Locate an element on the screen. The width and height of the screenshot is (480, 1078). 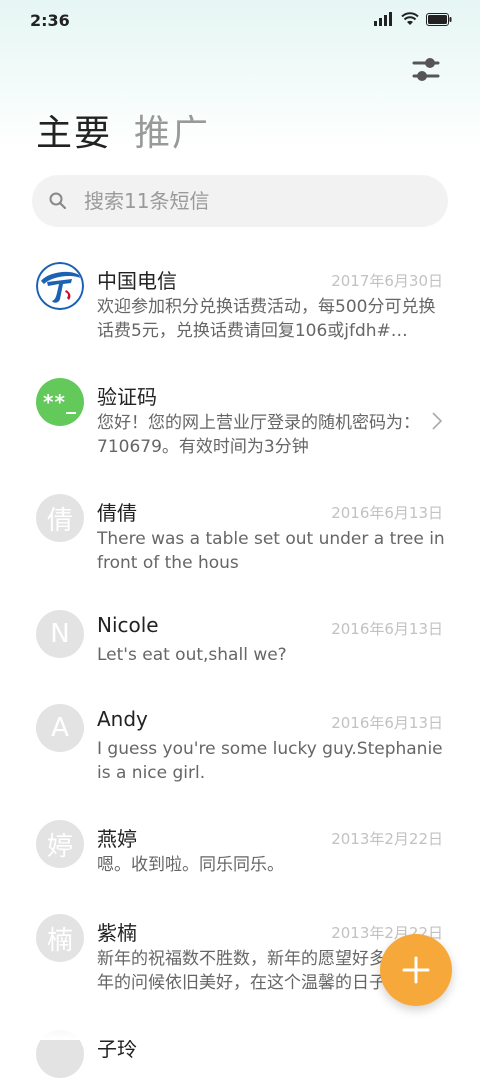
avatar: A is located at coordinates (60, 728).